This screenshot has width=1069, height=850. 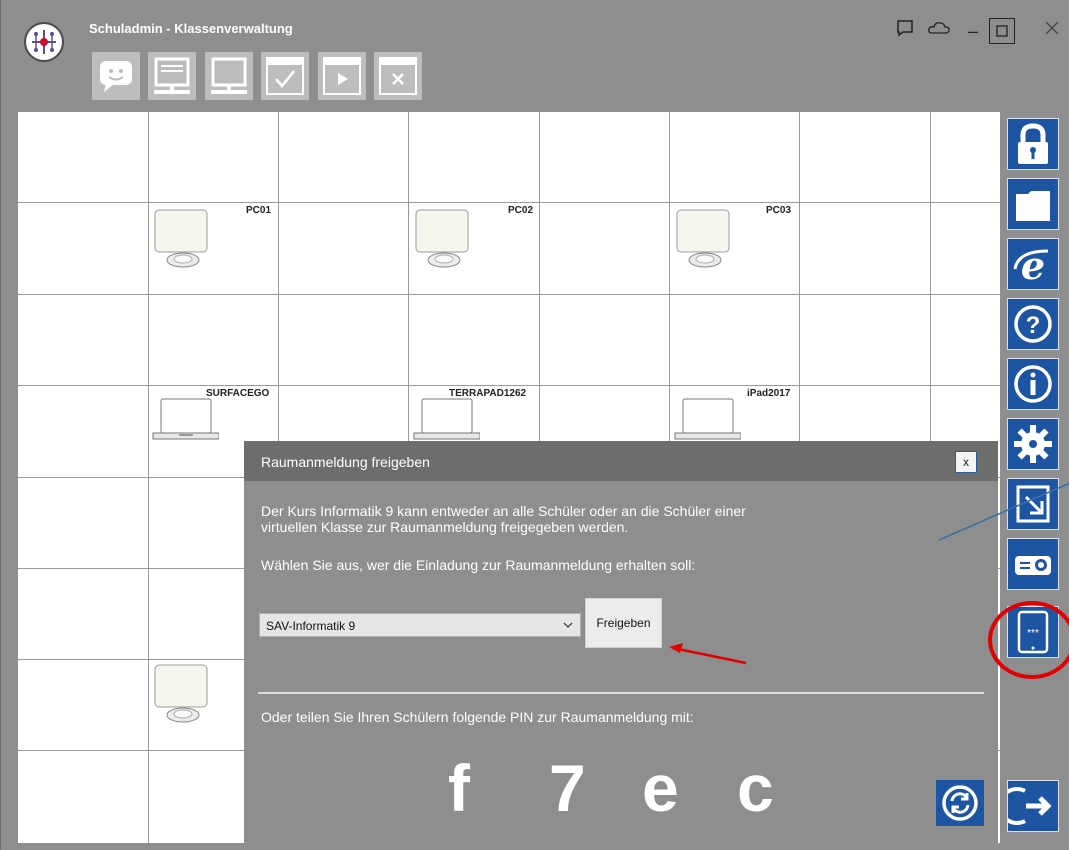 What do you see at coordinates (1003, 511) in the screenshot?
I see `annotation-pointer-line` at bounding box center [1003, 511].